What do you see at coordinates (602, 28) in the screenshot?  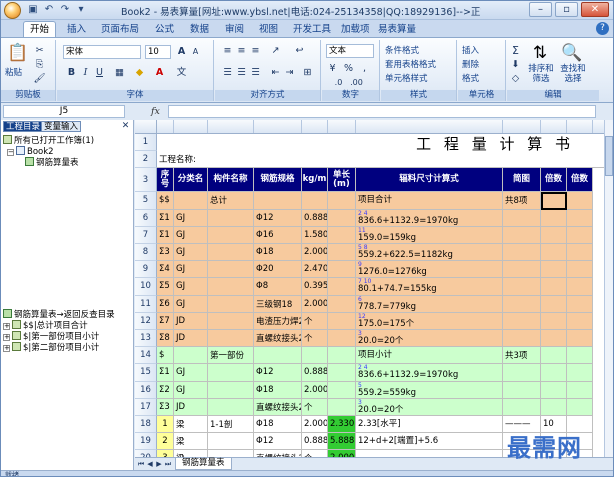 I see `help-icon: ?` at bounding box center [602, 28].